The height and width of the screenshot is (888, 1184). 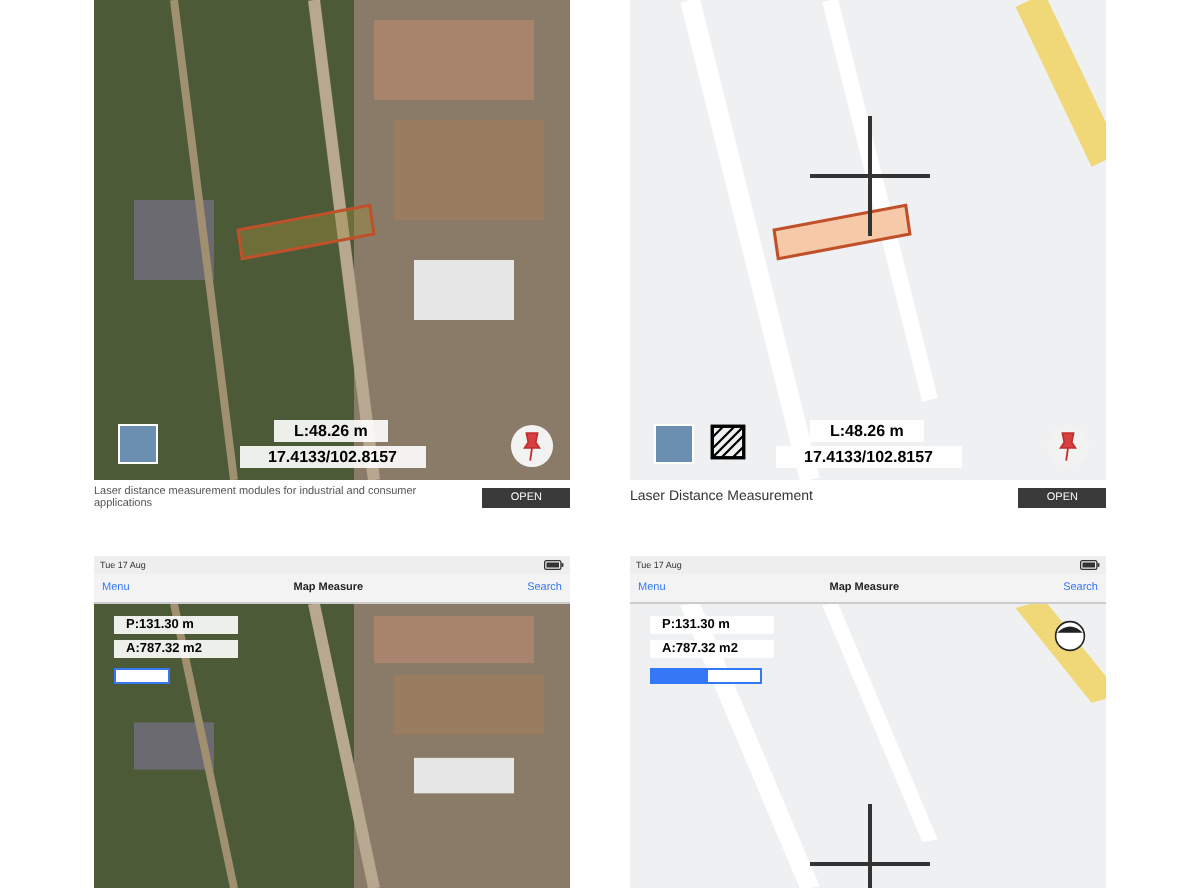 What do you see at coordinates (532, 446) in the screenshot?
I see `pin-button-icon` at bounding box center [532, 446].